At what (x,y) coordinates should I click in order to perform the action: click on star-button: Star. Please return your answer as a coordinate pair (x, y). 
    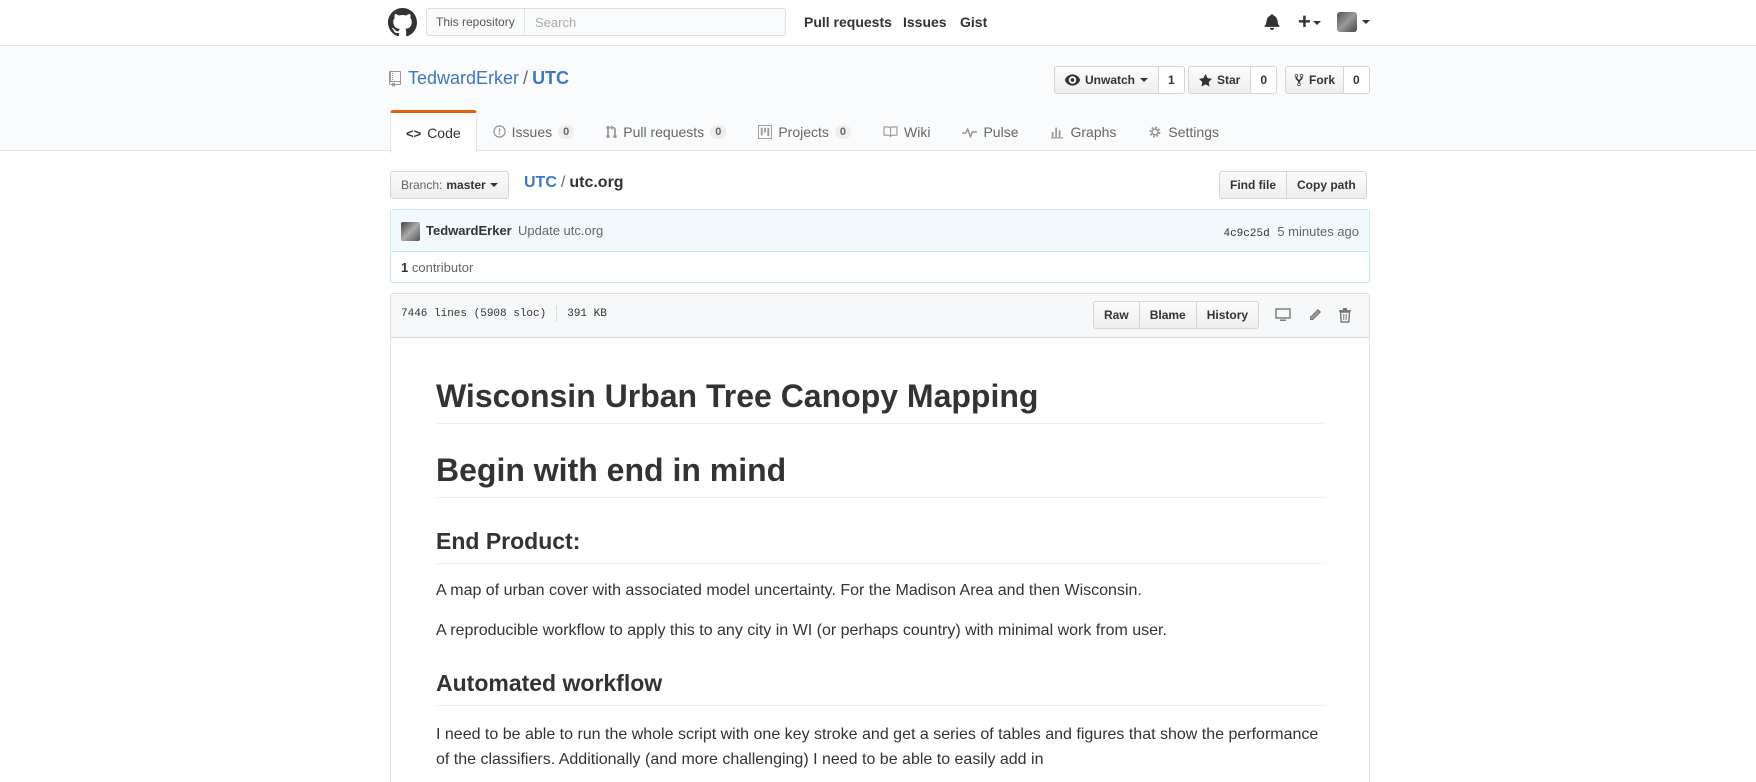
    Looking at the image, I should click on (1220, 80).